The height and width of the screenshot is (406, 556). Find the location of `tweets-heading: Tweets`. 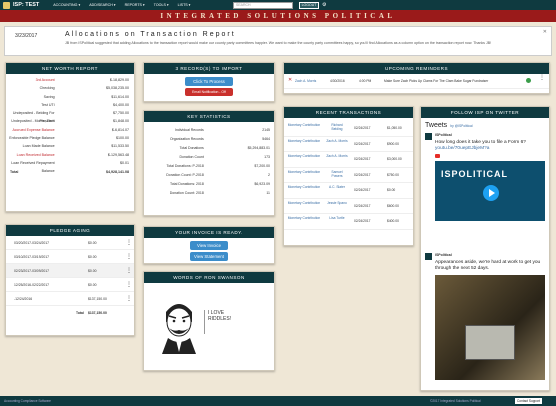

tweets-heading: Tweets is located at coordinates (436, 125).